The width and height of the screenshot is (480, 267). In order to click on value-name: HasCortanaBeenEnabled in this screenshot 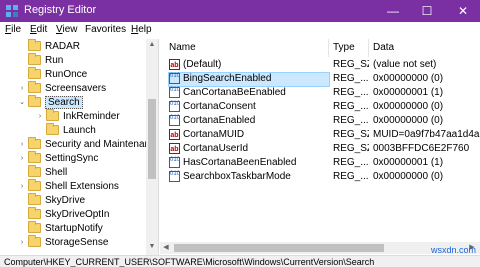, I will do `click(240, 162)`.